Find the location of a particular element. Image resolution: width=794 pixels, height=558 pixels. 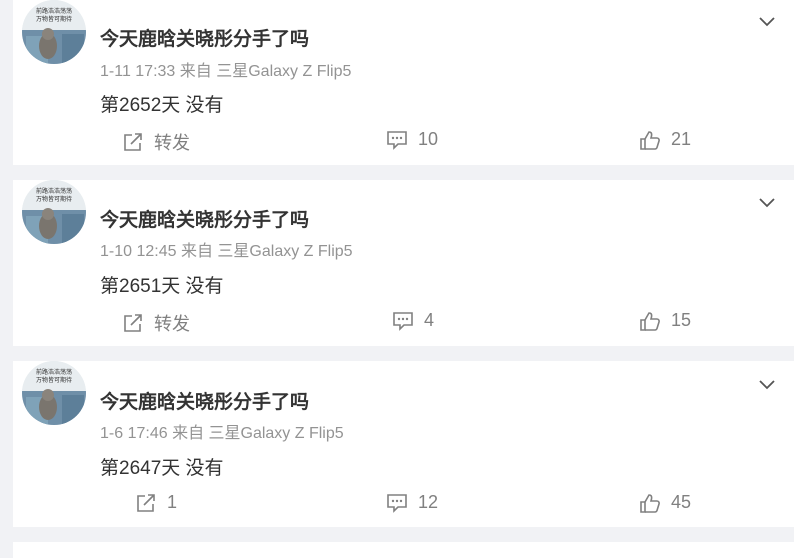

post-timestamp: 1-10 12:45 is located at coordinates (138, 251).